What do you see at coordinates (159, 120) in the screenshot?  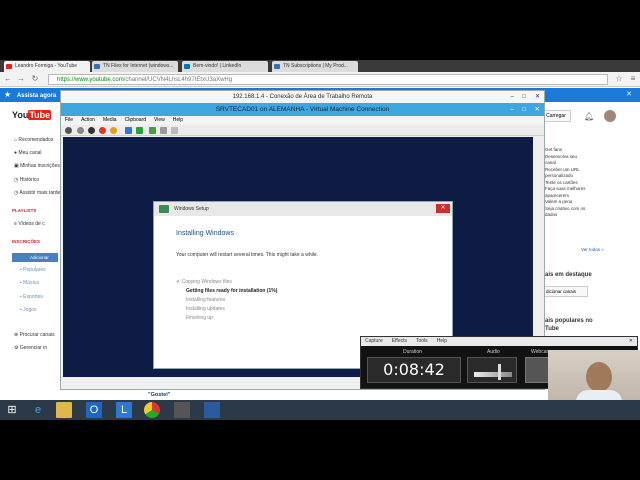 I see `menu-view: View` at bounding box center [159, 120].